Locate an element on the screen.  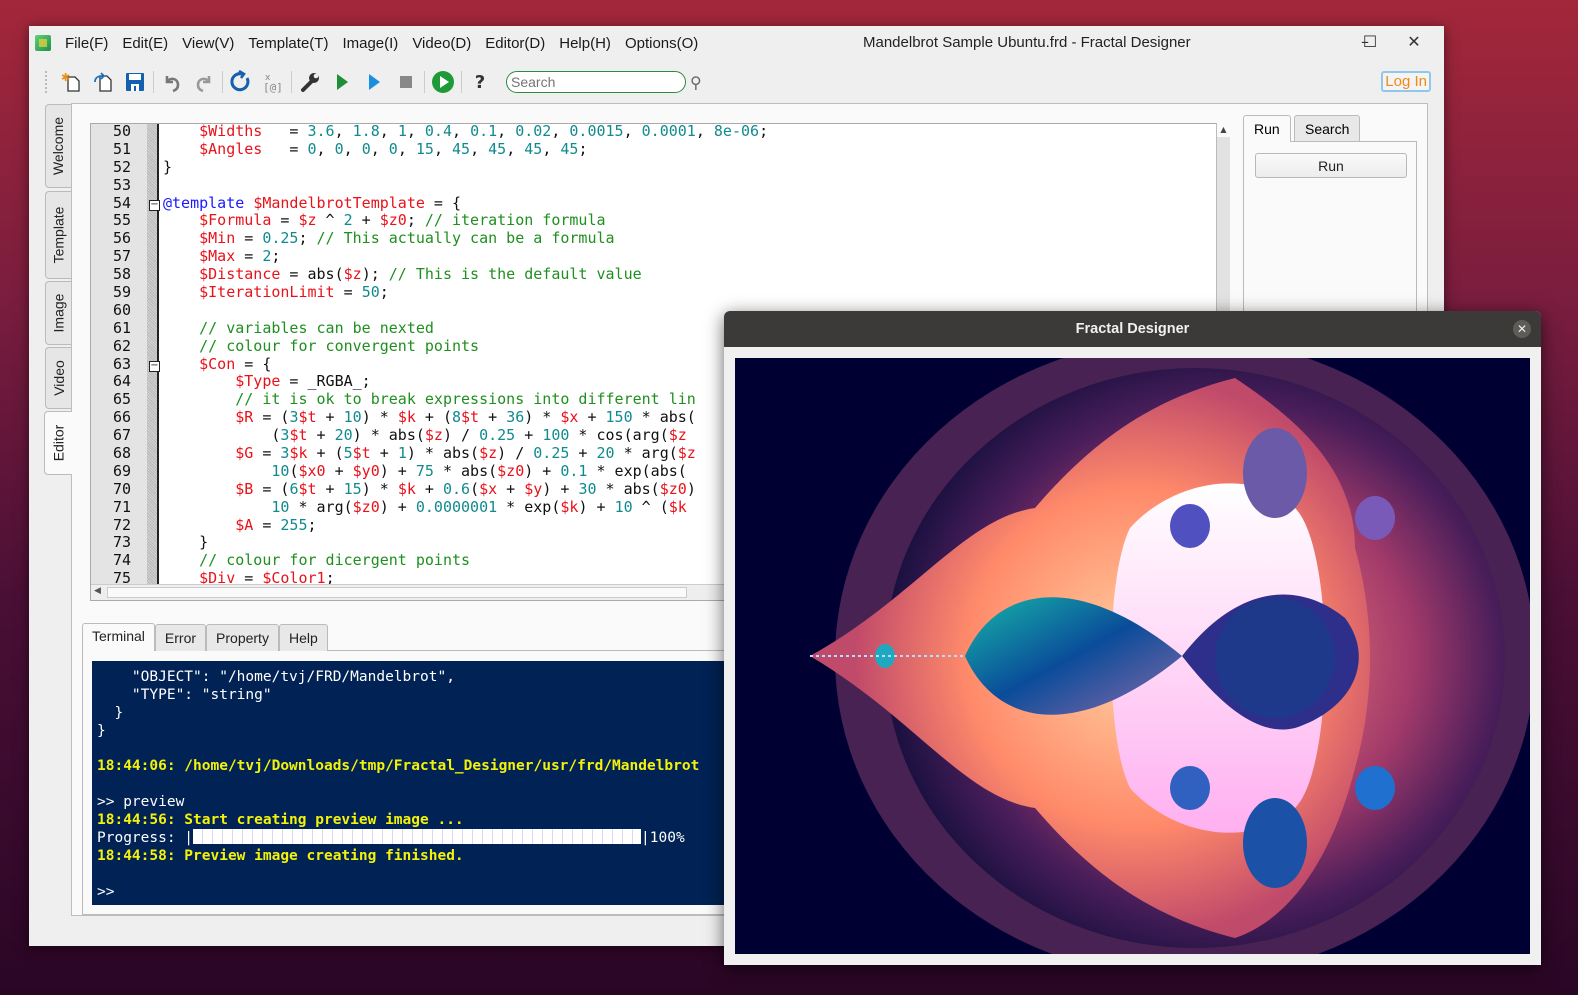
scroll-up-arrow-icon: ▲ is located at coordinates (1223, 130).